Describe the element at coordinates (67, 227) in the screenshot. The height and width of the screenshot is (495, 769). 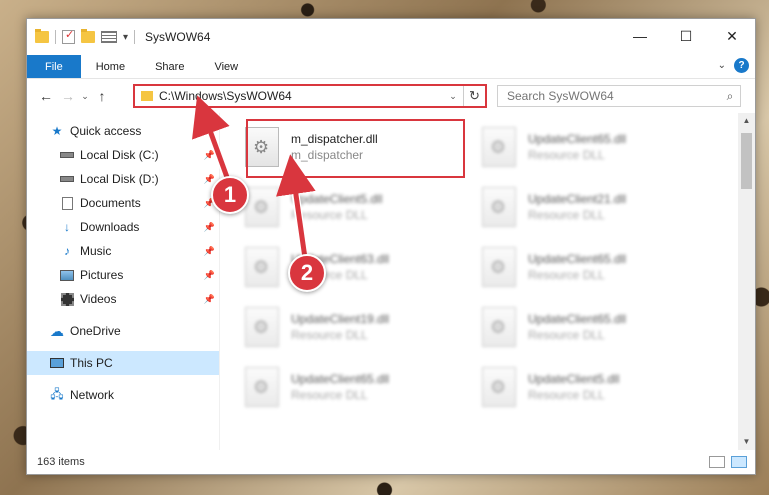
I see `downloads-icon: ↓` at that location.